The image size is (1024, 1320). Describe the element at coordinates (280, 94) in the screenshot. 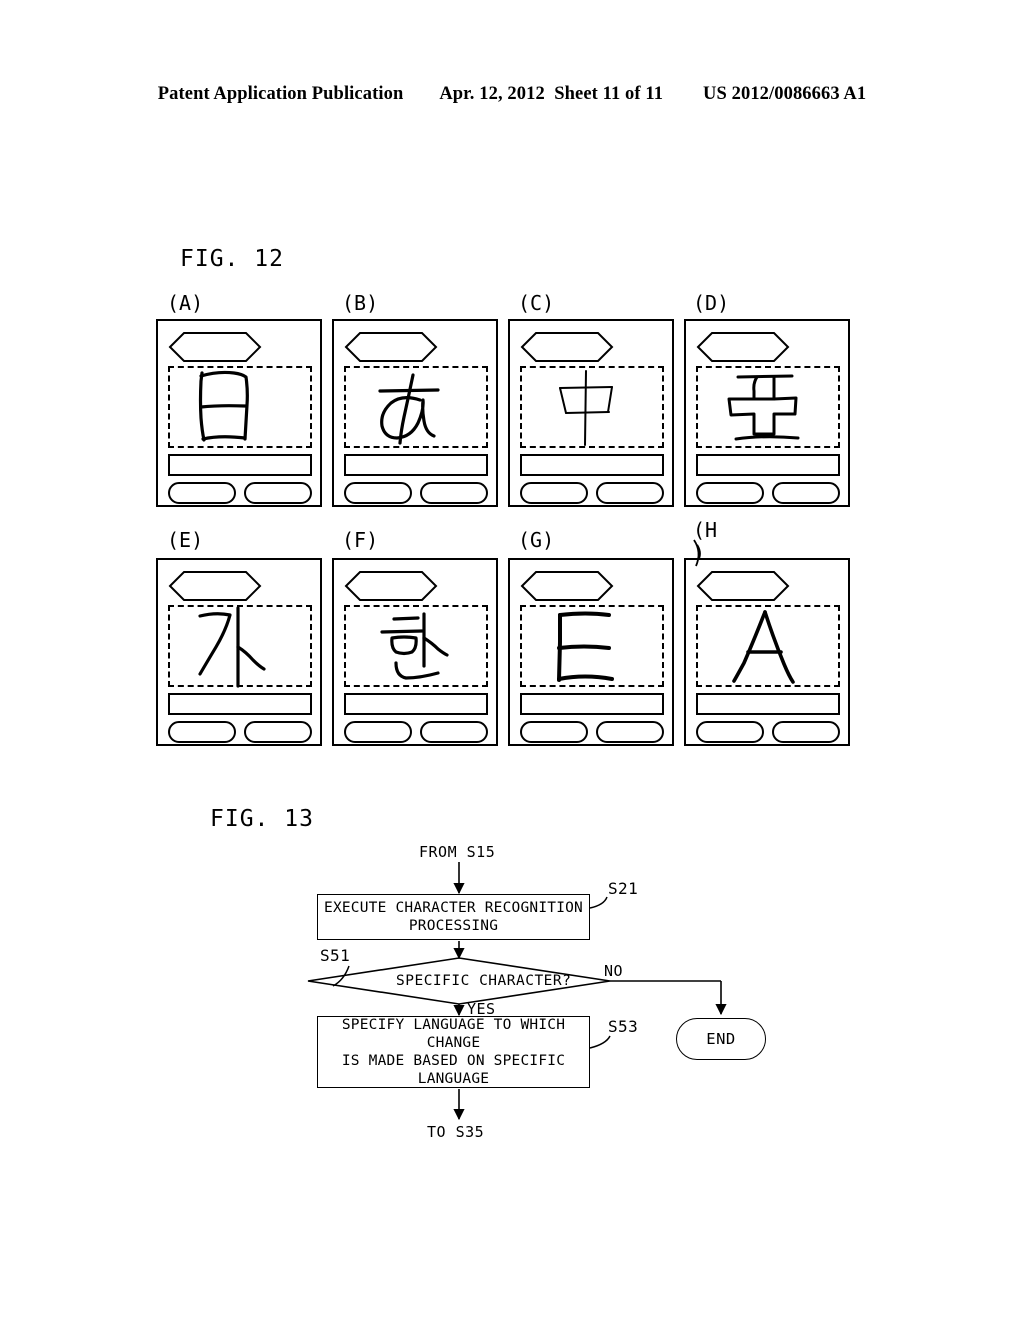

I see `header-publication: Patent Application Publication` at that location.